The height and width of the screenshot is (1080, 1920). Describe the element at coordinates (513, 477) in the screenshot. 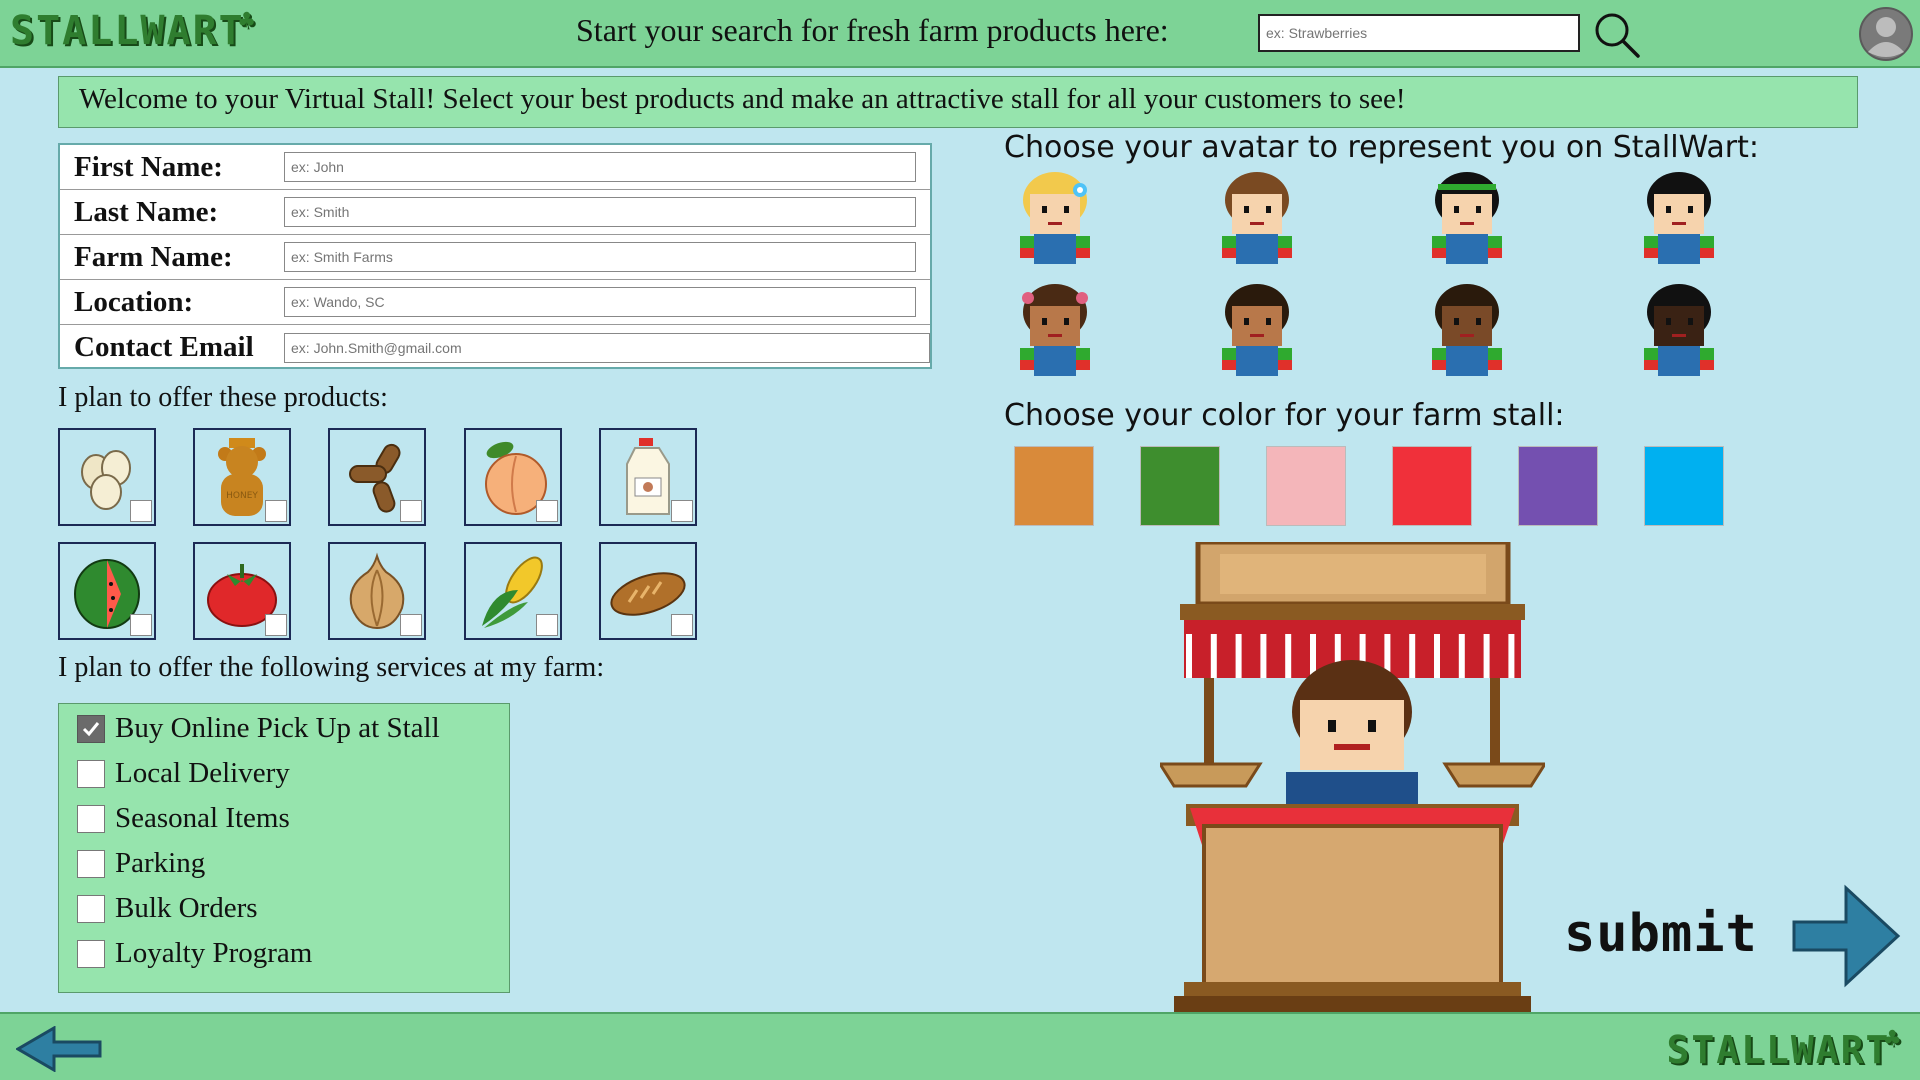

I see `product-tile-peach` at that location.